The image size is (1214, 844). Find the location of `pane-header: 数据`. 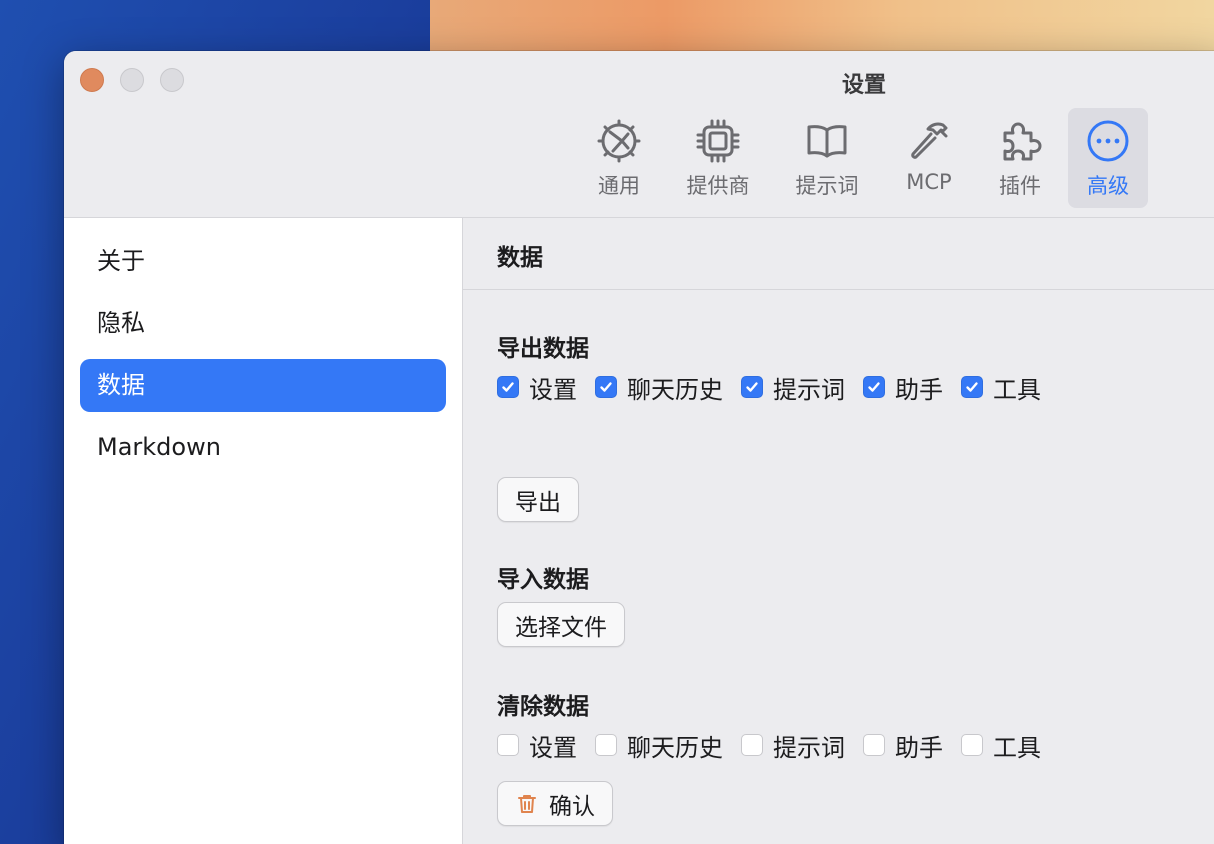

pane-header: 数据 is located at coordinates (838, 254).